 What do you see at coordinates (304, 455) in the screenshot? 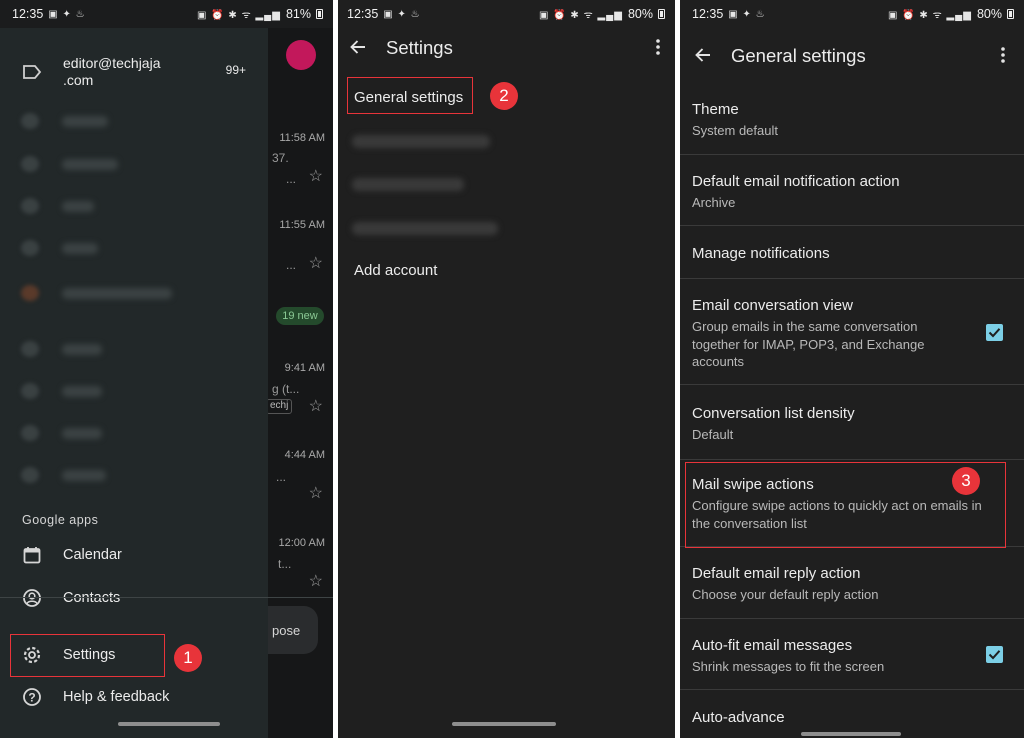
I see `message-time: 4:44 AM` at bounding box center [304, 455].